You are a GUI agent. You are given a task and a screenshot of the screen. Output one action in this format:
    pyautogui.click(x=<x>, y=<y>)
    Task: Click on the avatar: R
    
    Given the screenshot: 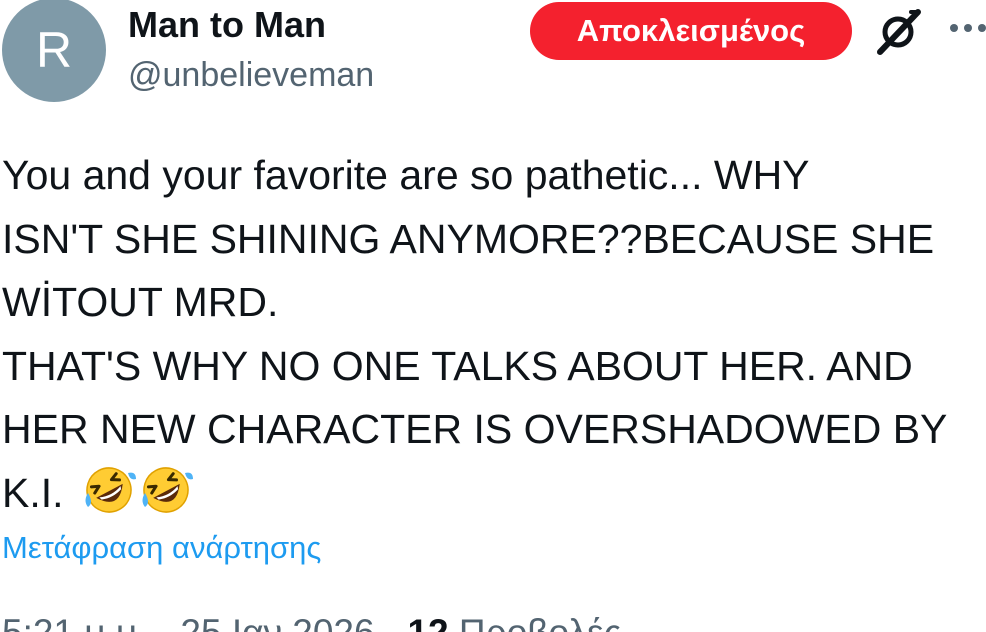 What is the action you would take?
    pyautogui.click(x=54, y=51)
    